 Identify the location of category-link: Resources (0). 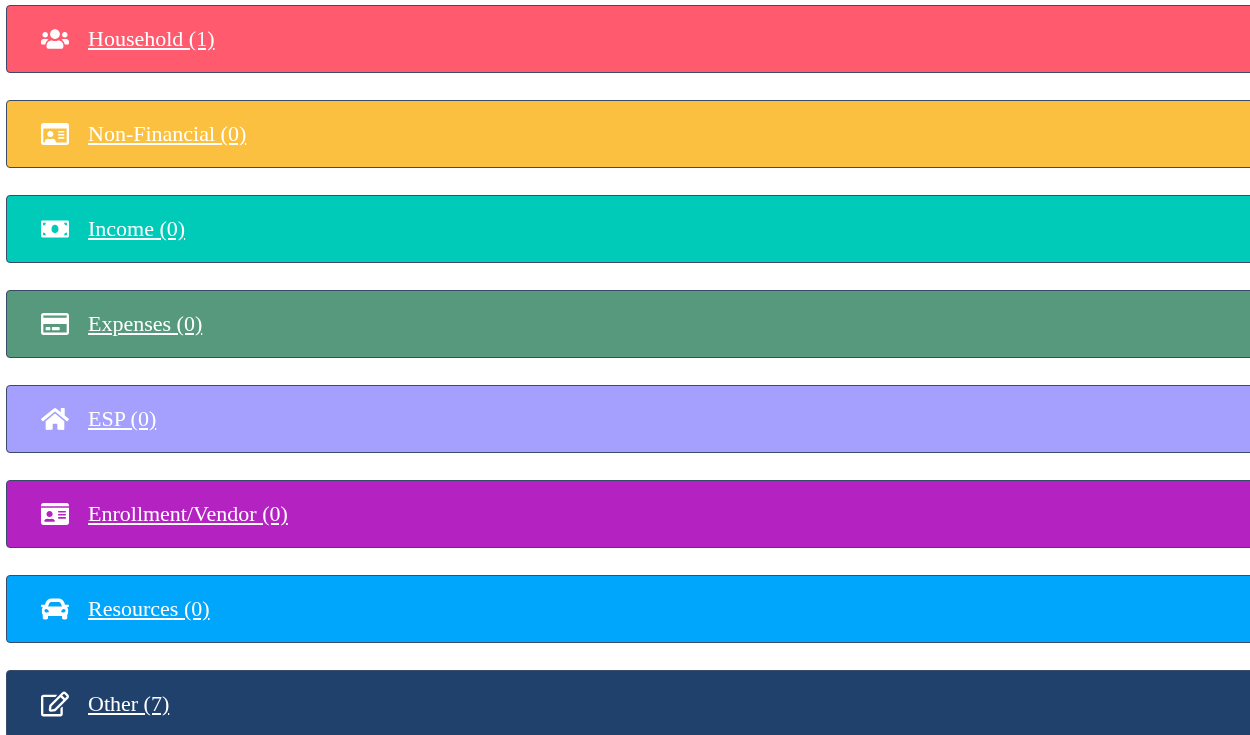
(149, 609).